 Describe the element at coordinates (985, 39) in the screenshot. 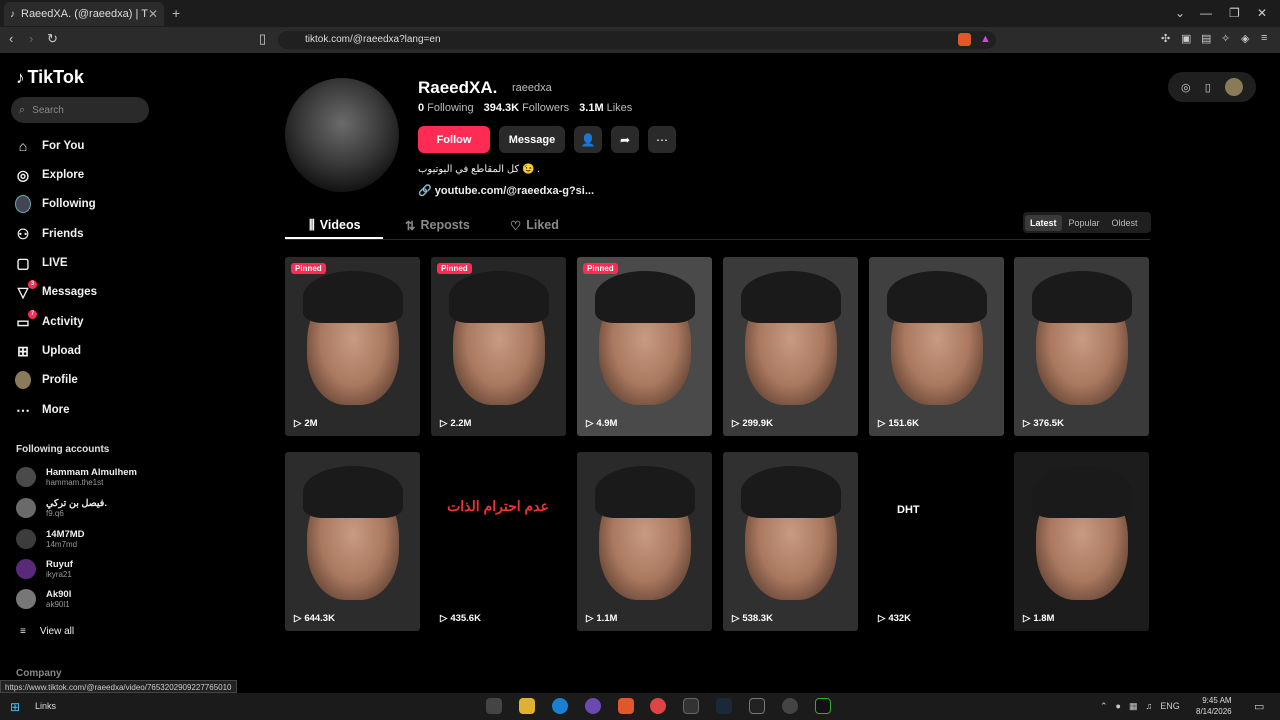

I see `brave-rewards-icon: ▲` at that location.